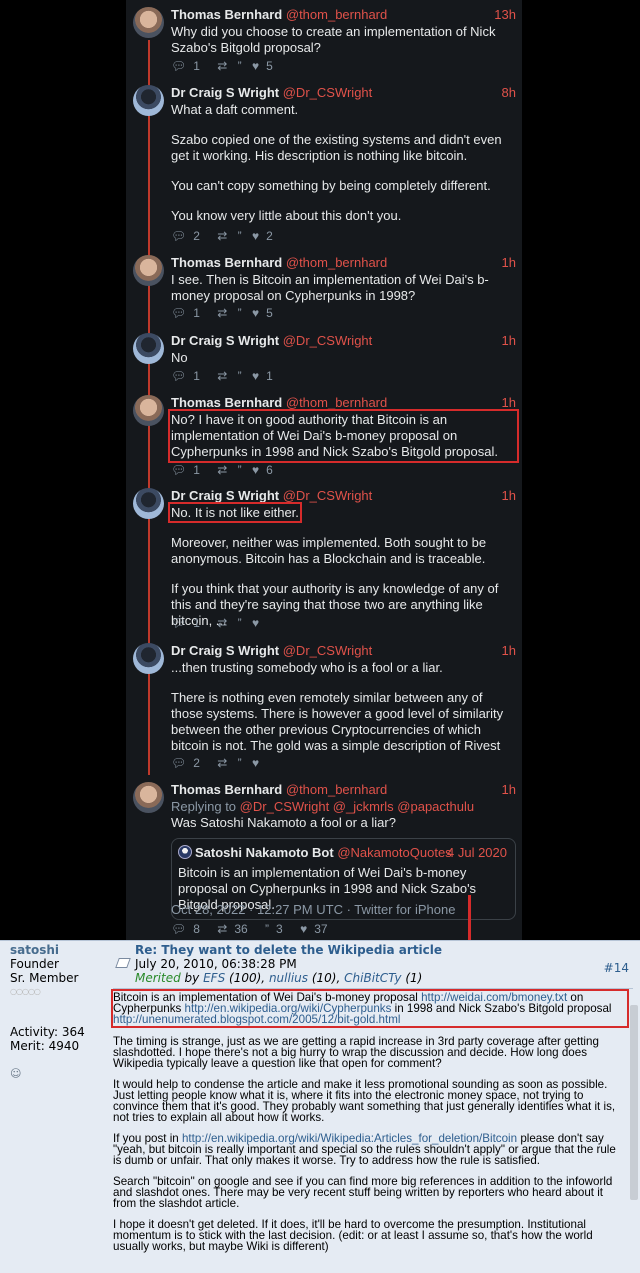  I want to click on quoted-author-handle: @NakamotoQuotes, so click(394, 852).